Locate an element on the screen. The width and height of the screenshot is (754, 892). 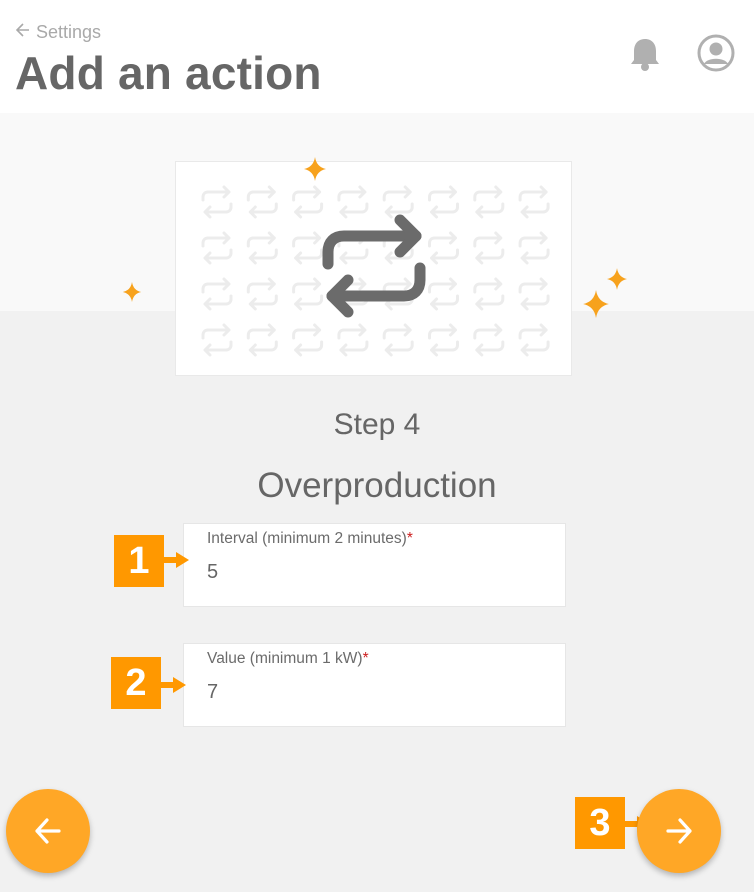
back-link-label: Settings is located at coordinates (69, 32).